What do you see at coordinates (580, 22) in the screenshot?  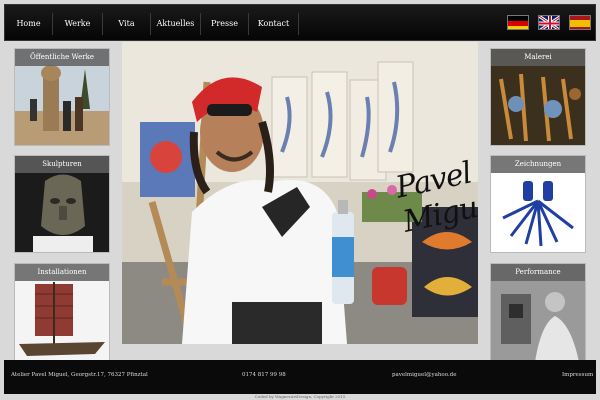 I see `spanish-flag-icon` at bounding box center [580, 22].